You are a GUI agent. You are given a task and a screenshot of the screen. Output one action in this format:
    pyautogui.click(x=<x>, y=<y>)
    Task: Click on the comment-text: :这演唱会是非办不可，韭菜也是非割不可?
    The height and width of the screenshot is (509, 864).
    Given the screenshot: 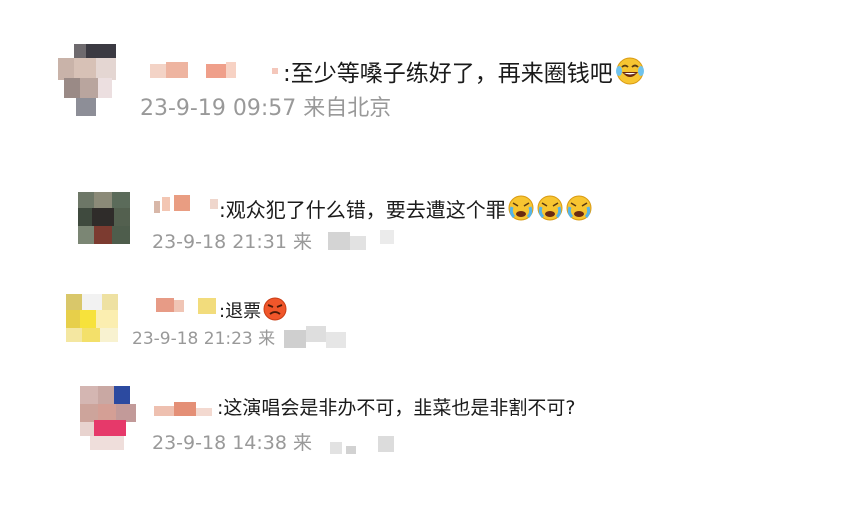 What is the action you would take?
    pyautogui.click(x=396, y=408)
    